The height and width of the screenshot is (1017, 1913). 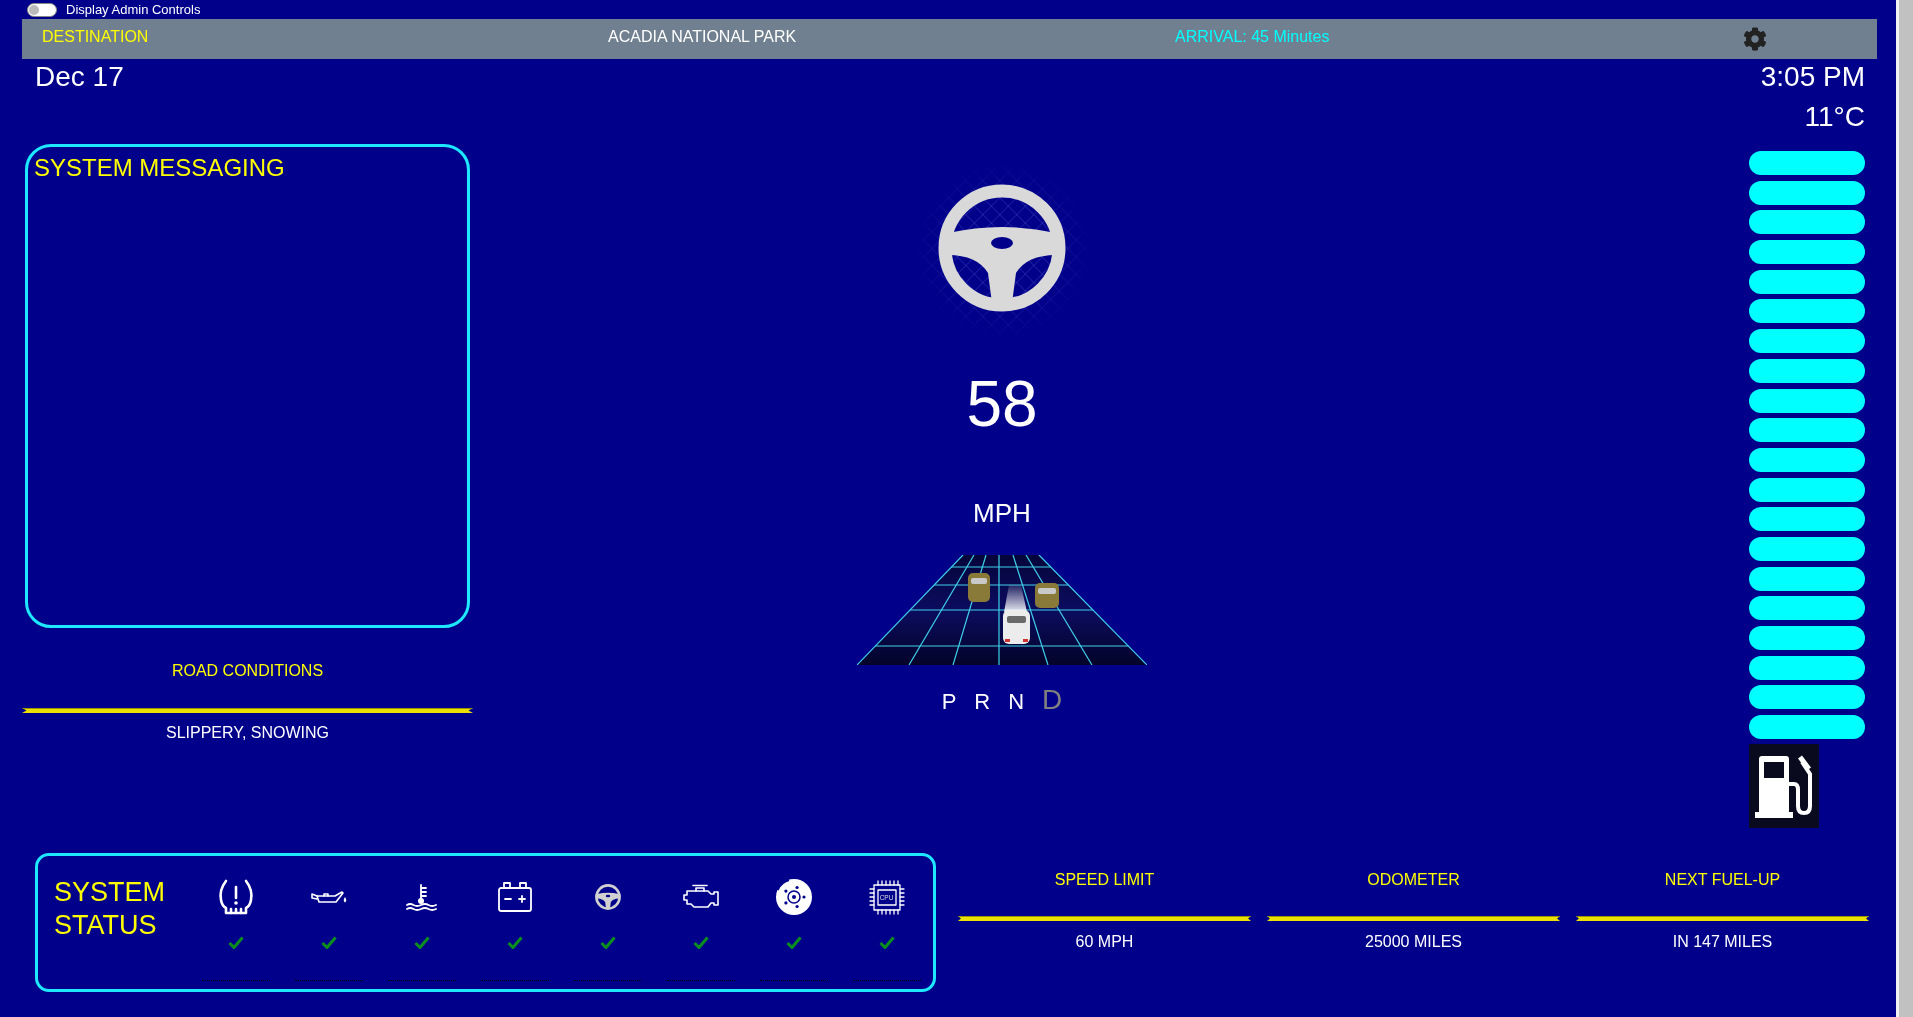 I want to click on toggle-switch, so click(x=42, y=9).